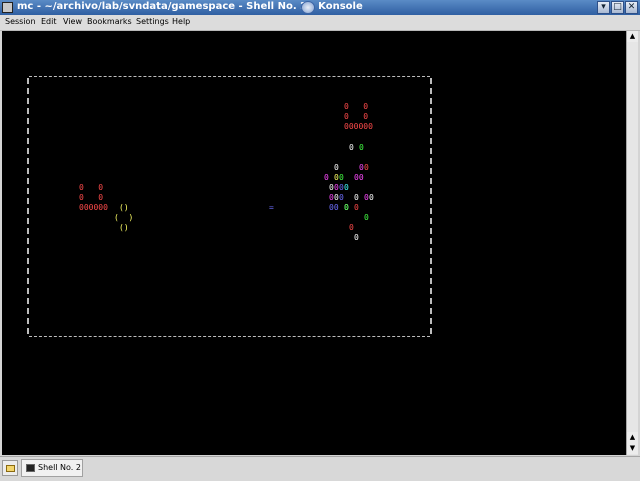  What do you see at coordinates (229, 76) in the screenshot?
I see `playfield-border-top` at bounding box center [229, 76].